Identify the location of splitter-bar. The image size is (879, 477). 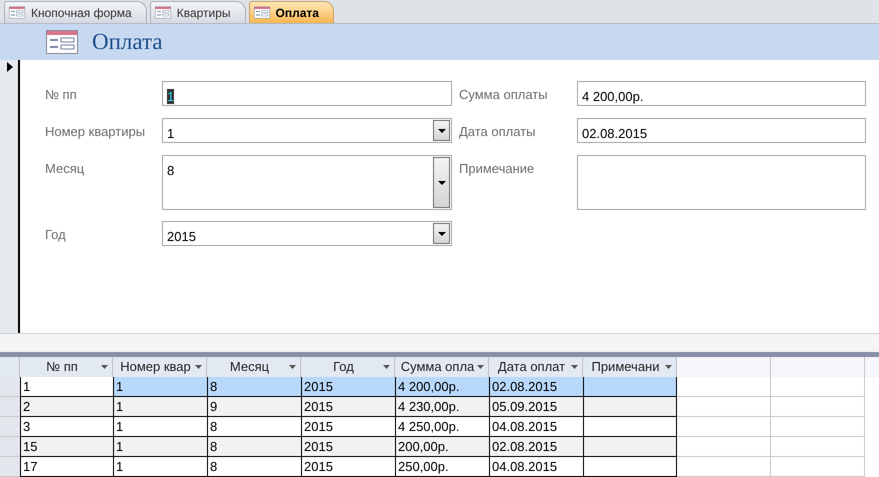
(439, 354).